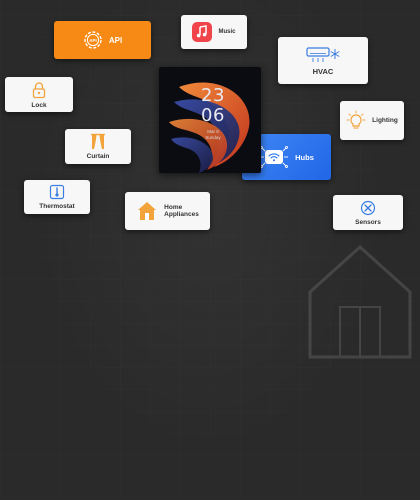  Describe the element at coordinates (39, 105) in the screenshot. I see `lock-label: Lock` at that location.